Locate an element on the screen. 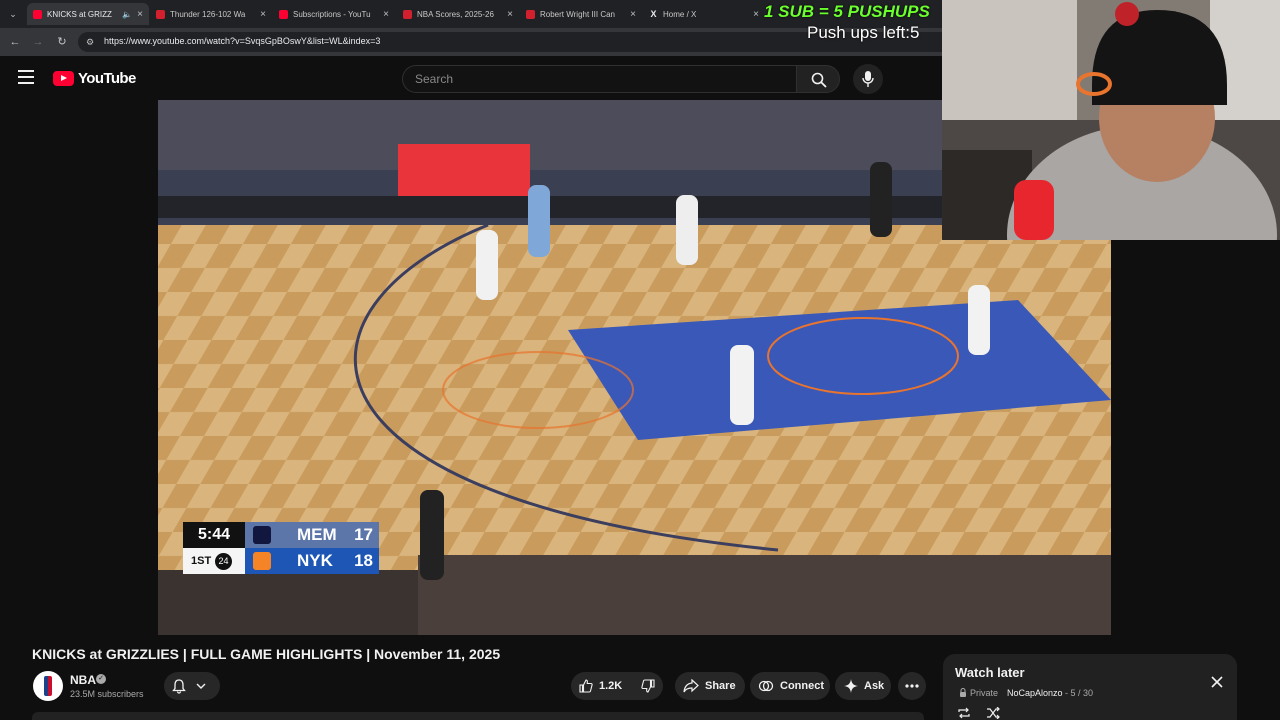  voice-search-button is located at coordinates (868, 79).